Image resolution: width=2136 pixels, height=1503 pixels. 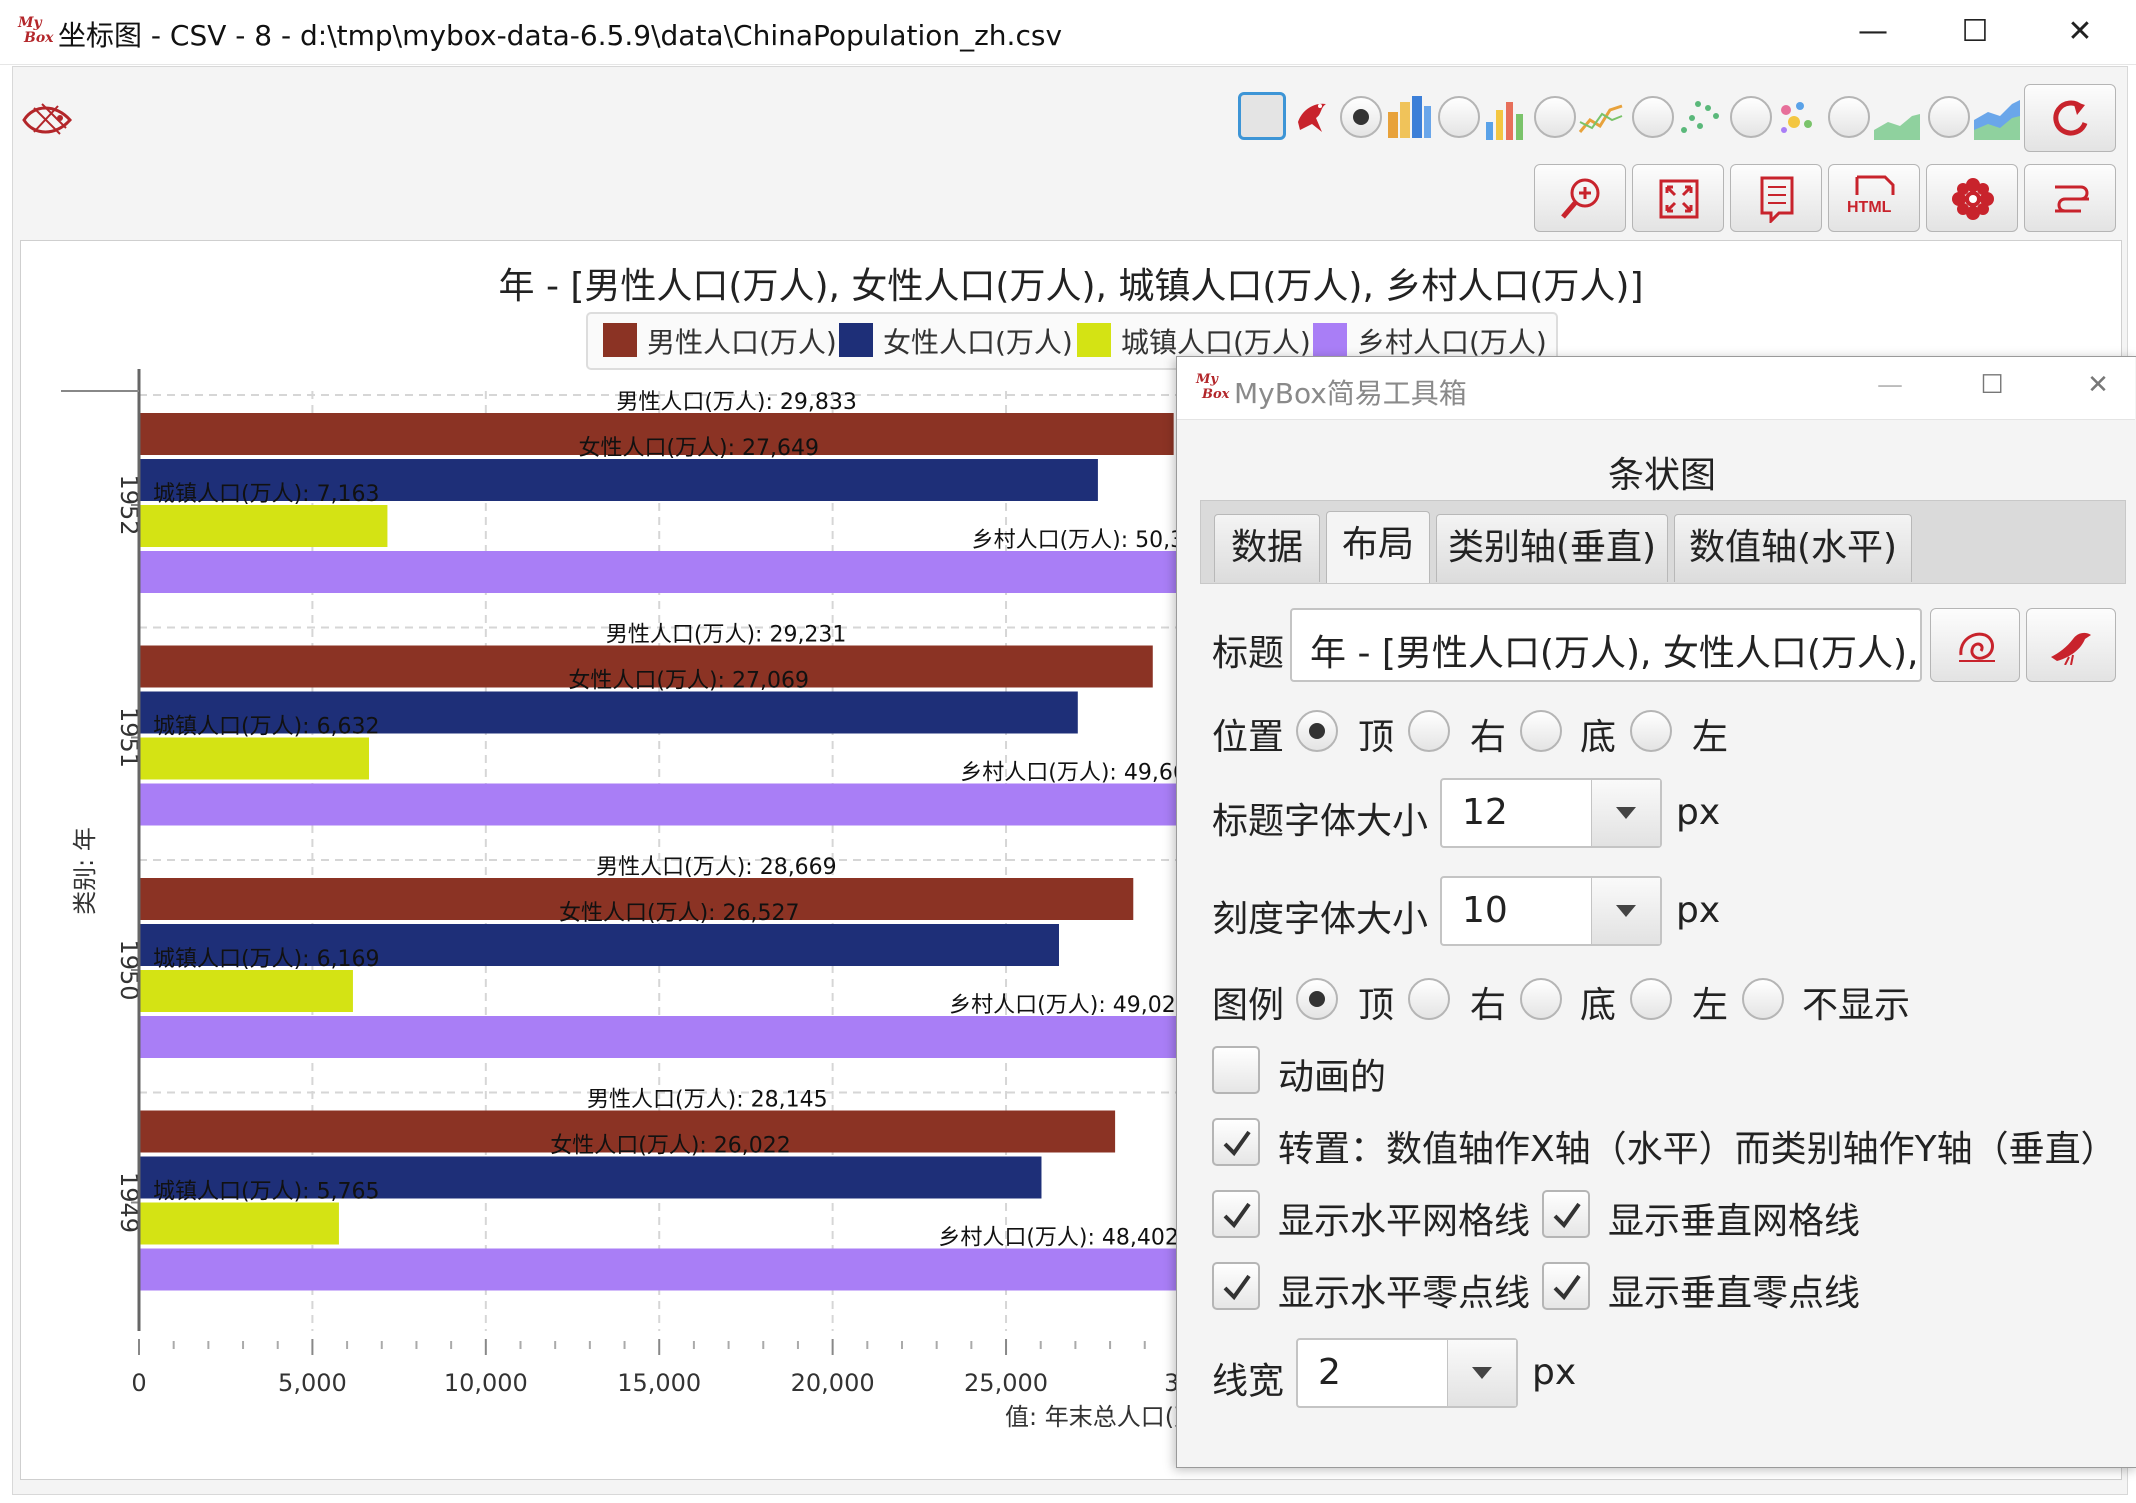 I want to click on radio-line-chart, so click(x=1555, y=117).